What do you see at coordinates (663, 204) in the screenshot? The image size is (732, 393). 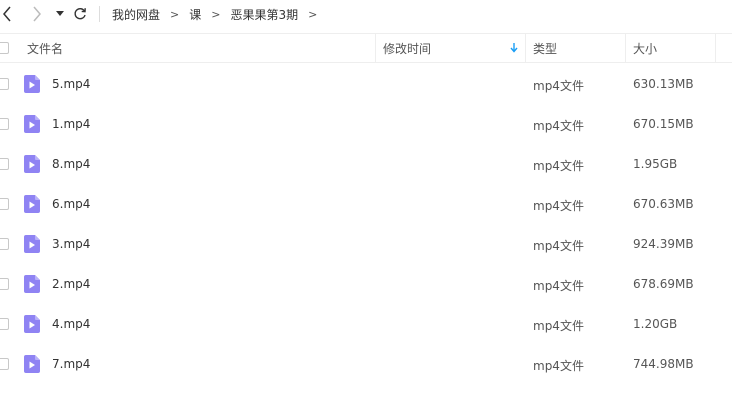 I see `file-size: 670.63MB` at bounding box center [663, 204].